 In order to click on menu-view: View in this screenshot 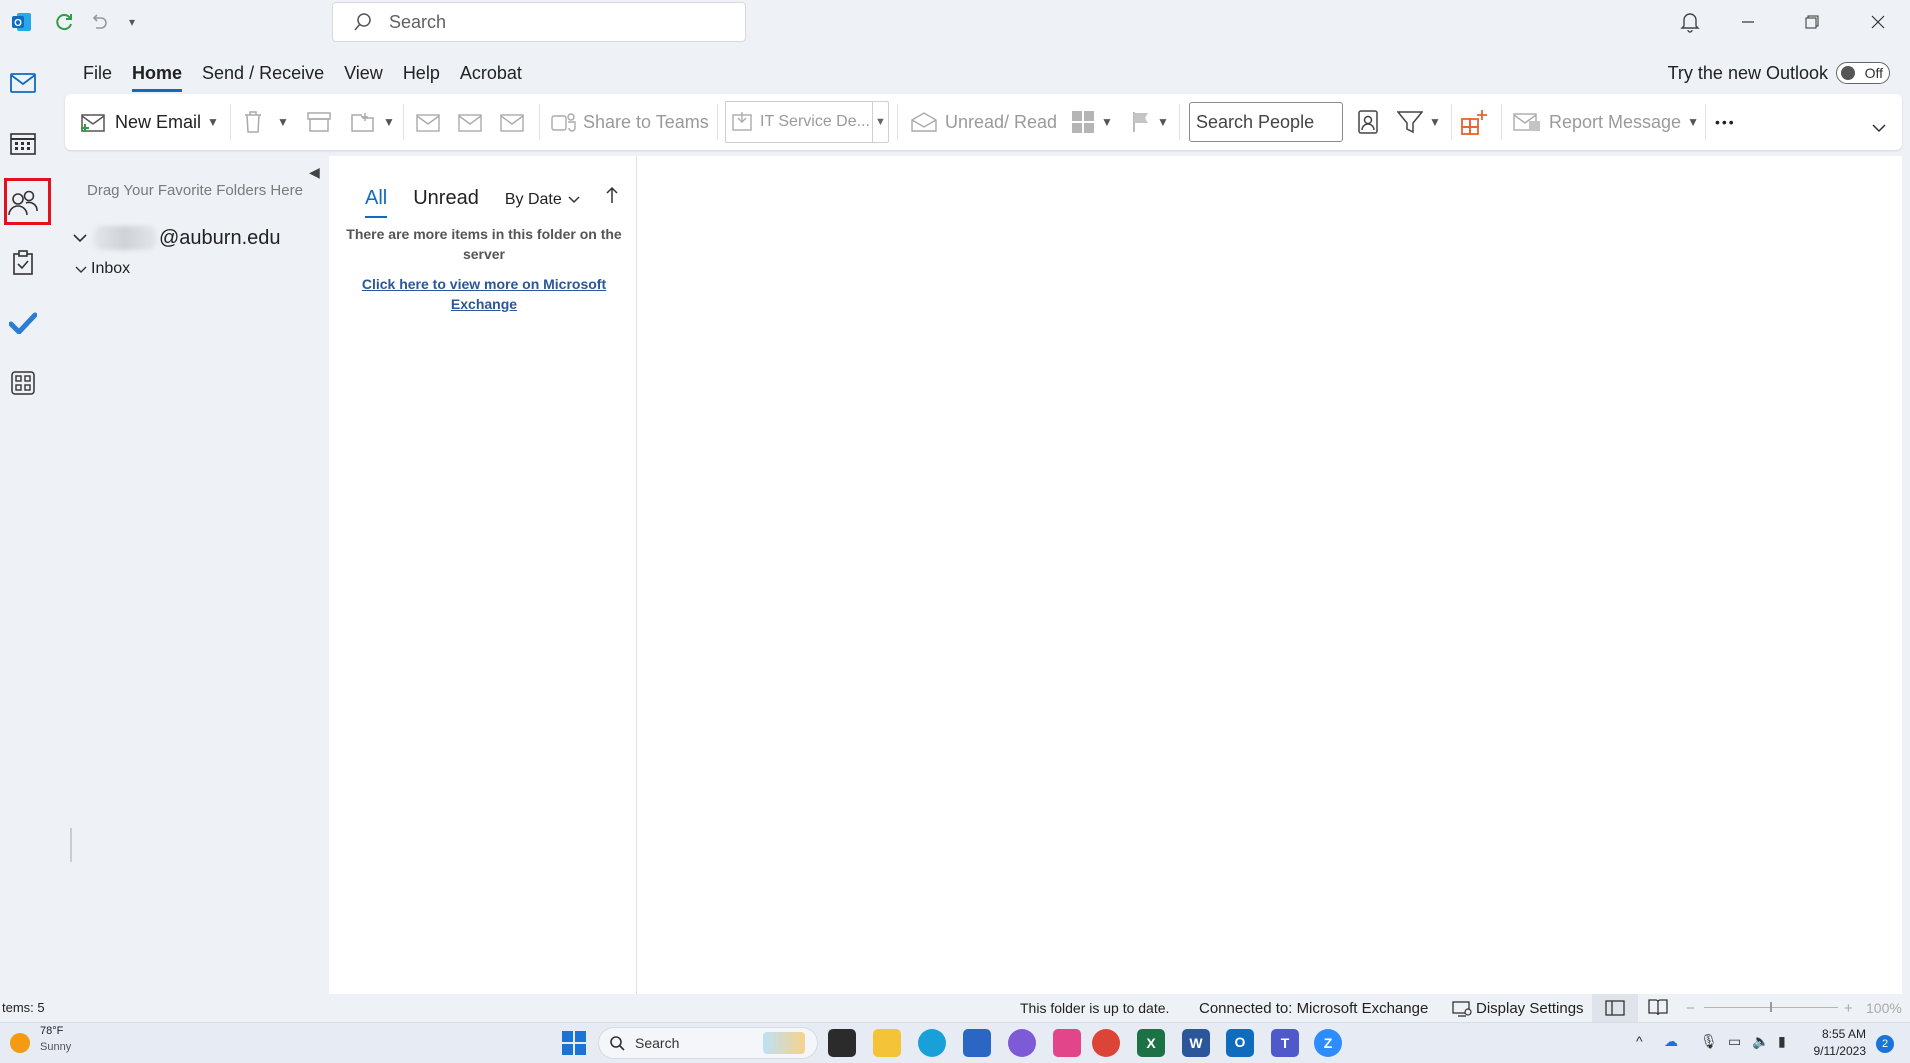, I will do `click(363, 75)`.